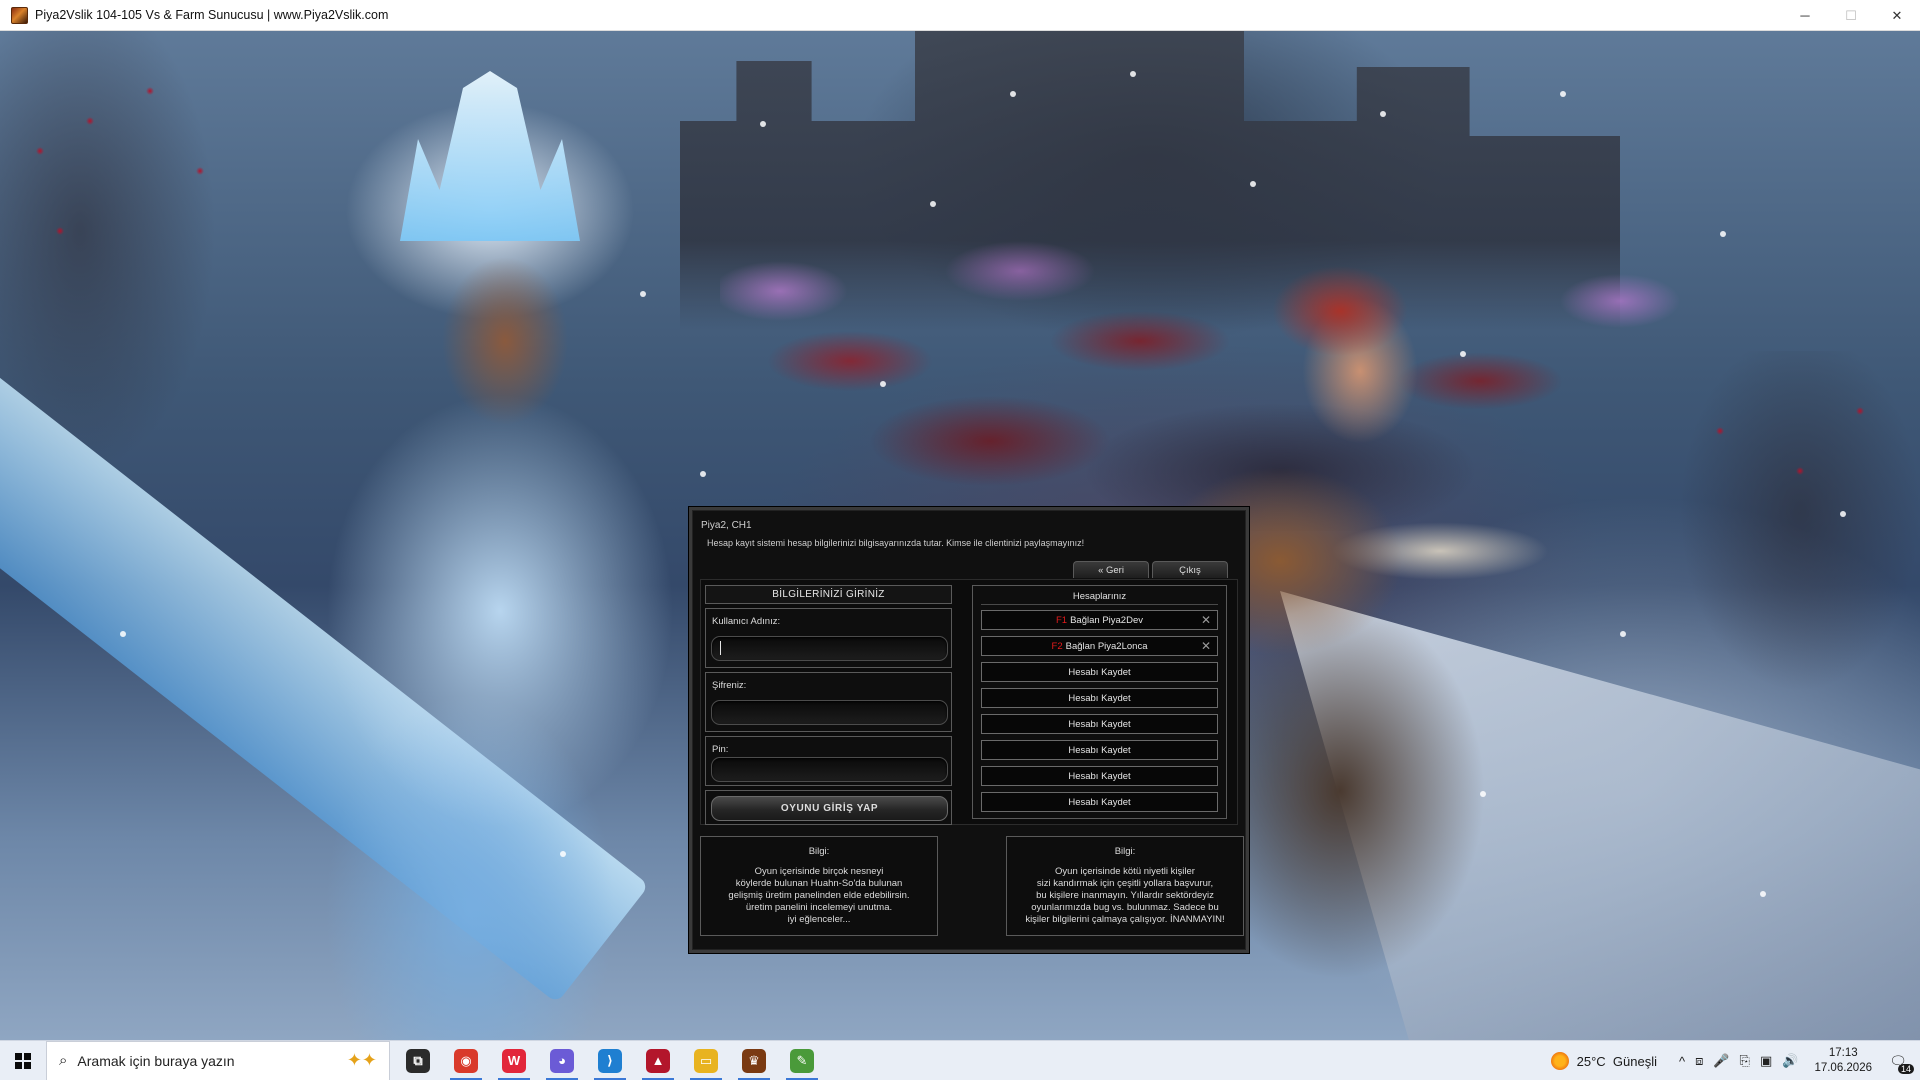 The image size is (1920, 1080). I want to click on taskbar-app-file-explorer: ▭, so click(706, 1060).